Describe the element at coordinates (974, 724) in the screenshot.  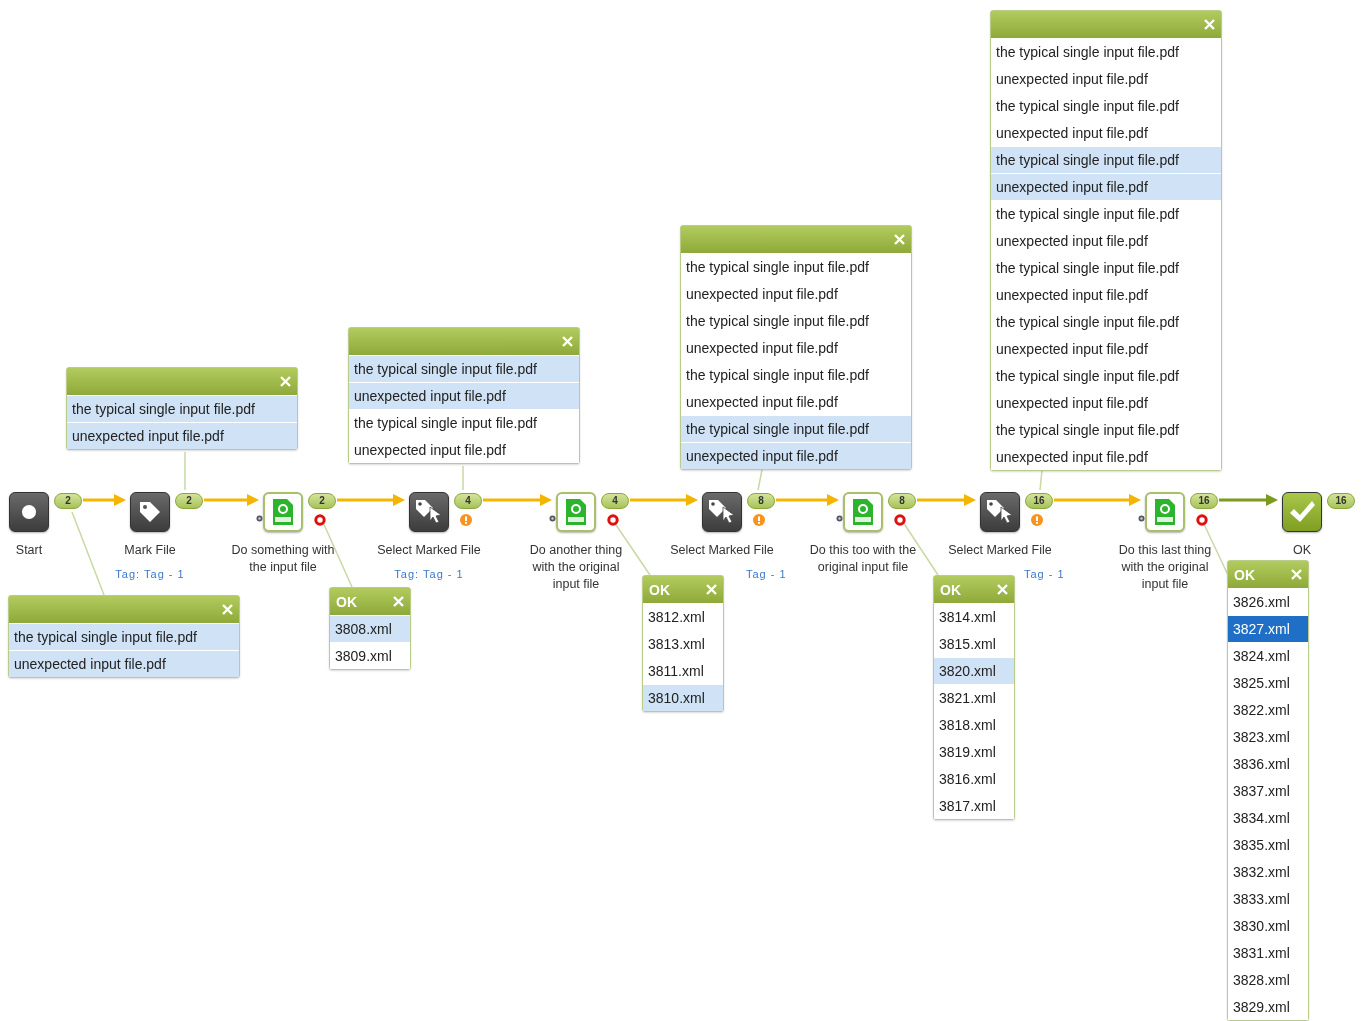
I see `file-row: 3818.xml` at that location.